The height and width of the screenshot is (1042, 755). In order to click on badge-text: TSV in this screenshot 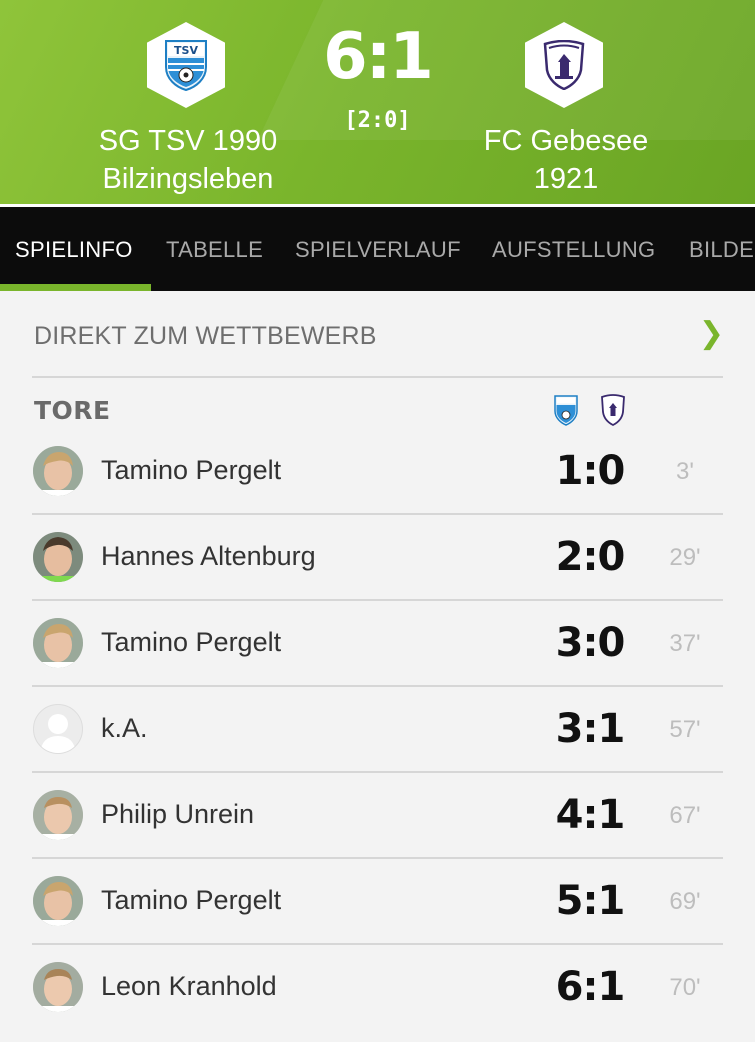, I will do `click(186, 50)`.